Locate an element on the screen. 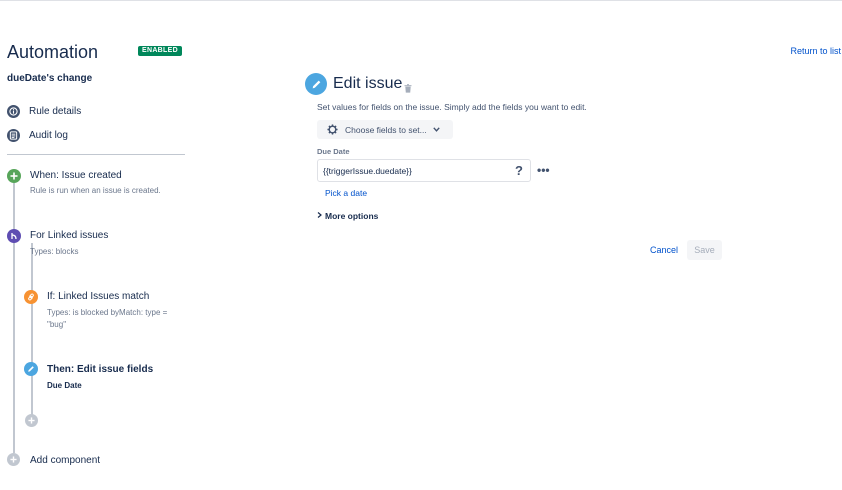  rule-name: dueDate's change is located at coordinates (50, 78).